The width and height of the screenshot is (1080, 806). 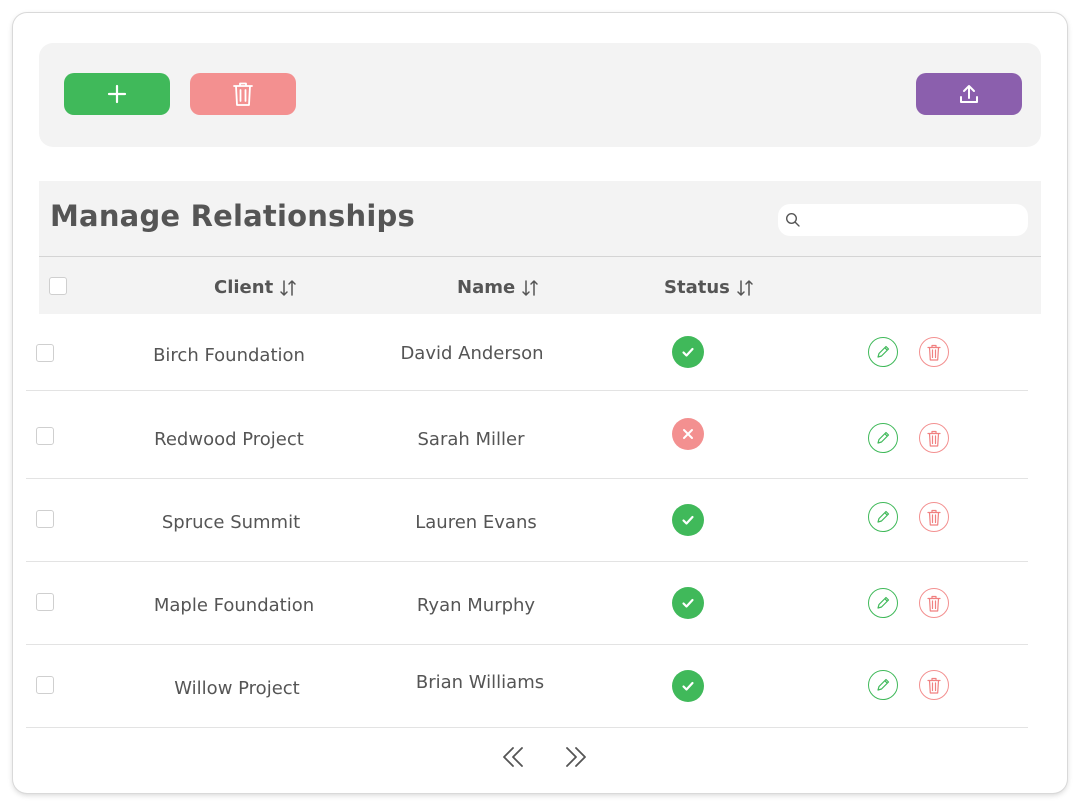 I want to click on client-cell: Spruce Summit, so click(x=231, y=522).